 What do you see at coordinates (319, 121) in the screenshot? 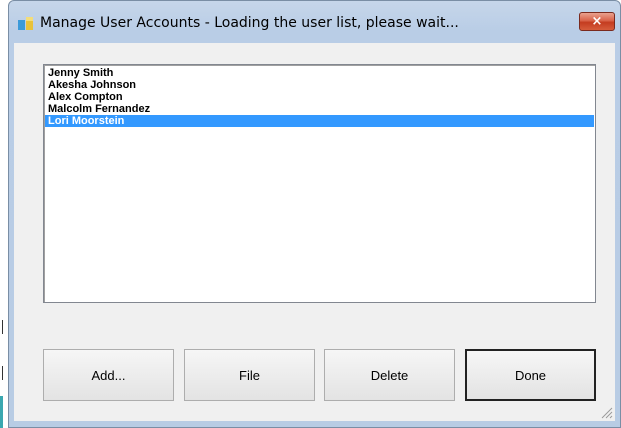
I see `list-item-selected: Lori Moorstein` at bounding box center [319, 121].